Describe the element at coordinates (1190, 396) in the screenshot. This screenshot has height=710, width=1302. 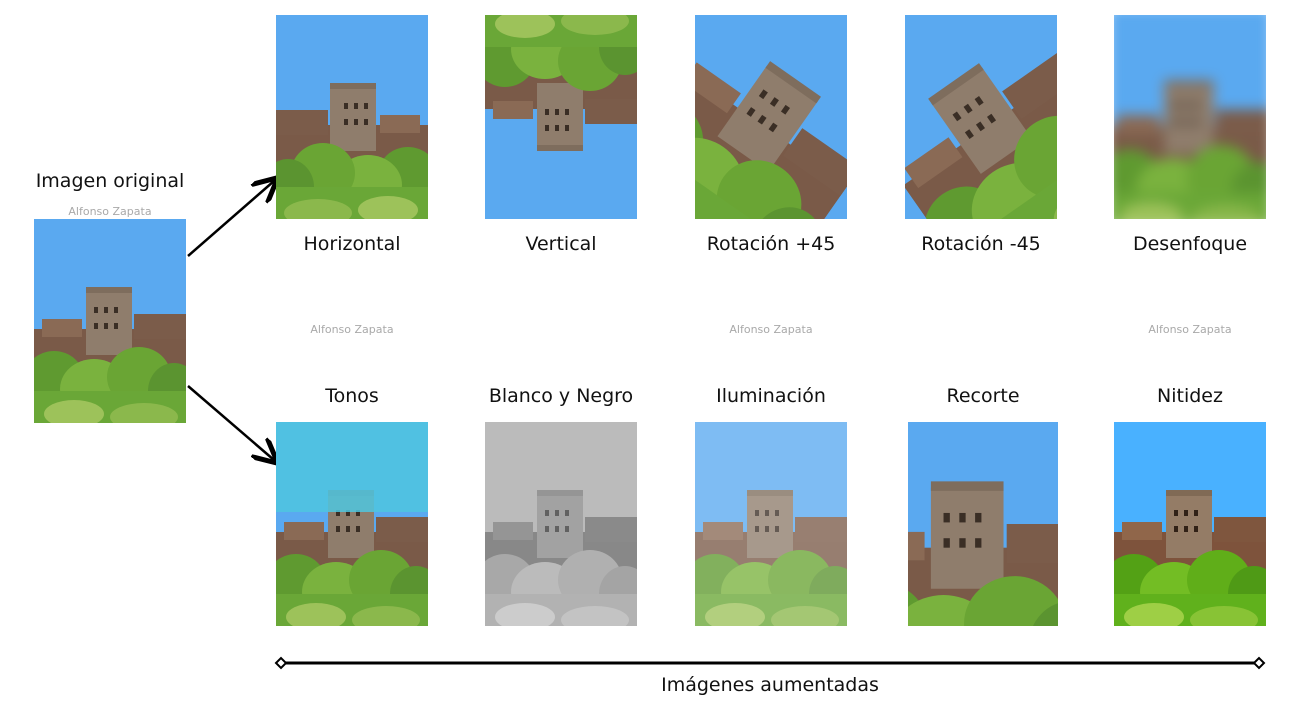
I see `label-sharpness: Nitidez` at that location.